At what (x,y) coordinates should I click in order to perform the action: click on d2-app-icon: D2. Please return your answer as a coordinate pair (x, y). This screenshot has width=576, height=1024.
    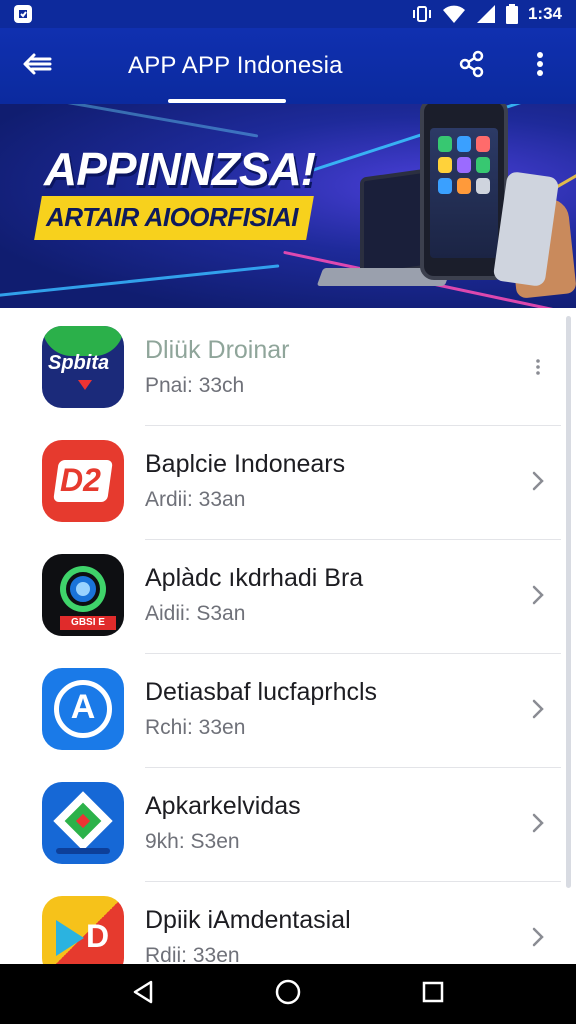
    Looking at the image, I should click on (83, 481).